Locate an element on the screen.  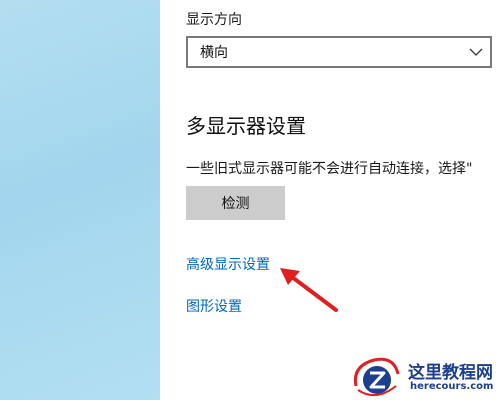
multi-display-title: 多显示器设置 is located at coordinates (246, 126).